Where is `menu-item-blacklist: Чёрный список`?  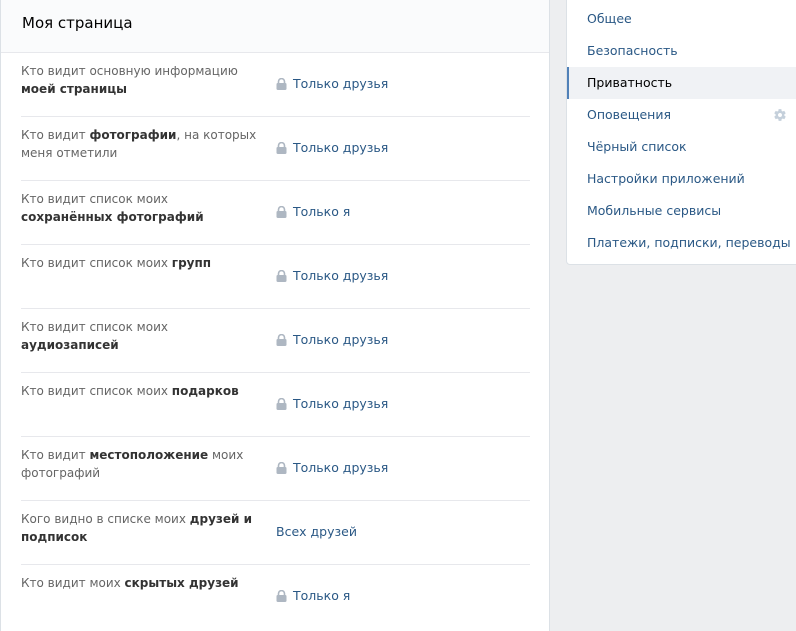 menu-item-blacklist: Чёрный список is located at coordinates (681, 147).